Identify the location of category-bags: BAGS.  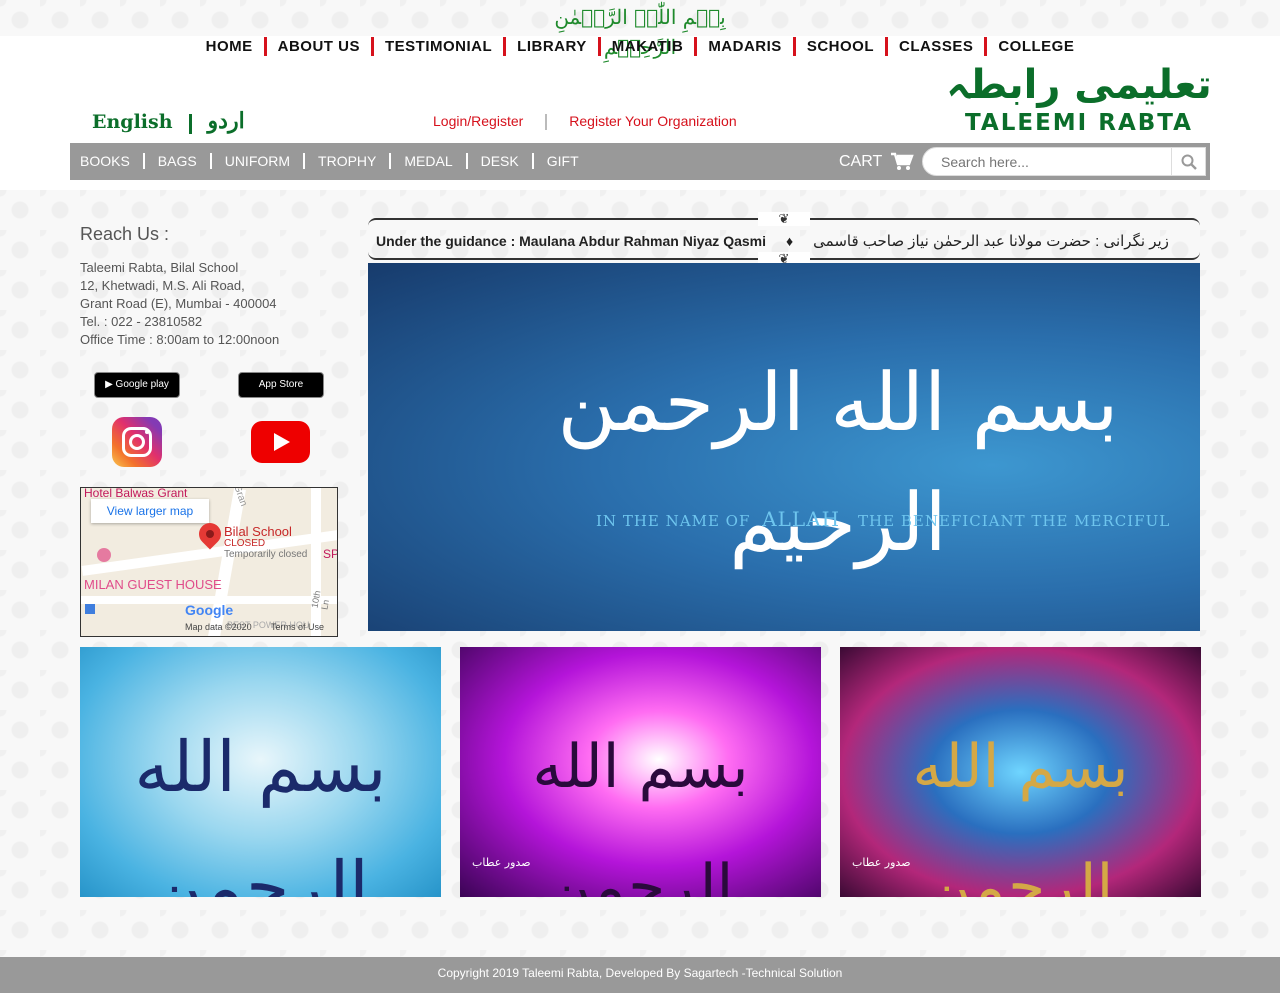
(185, 161).